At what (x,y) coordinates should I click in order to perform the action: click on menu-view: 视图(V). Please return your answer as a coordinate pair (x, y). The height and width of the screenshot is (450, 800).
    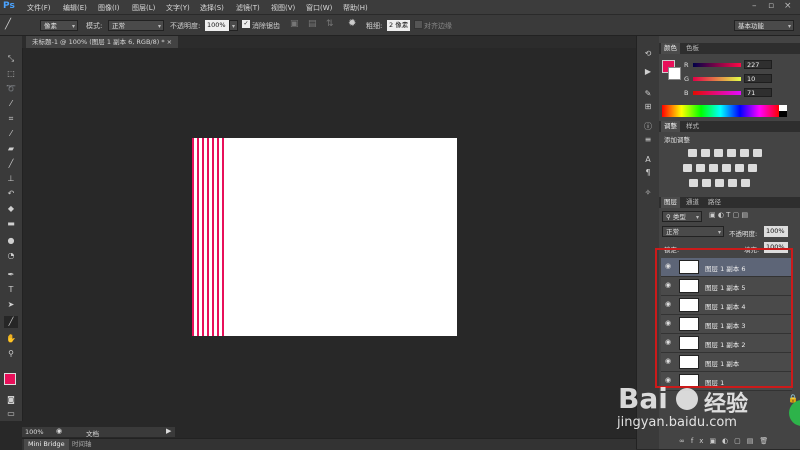
    Looking at the image, I should click on (283, 8).